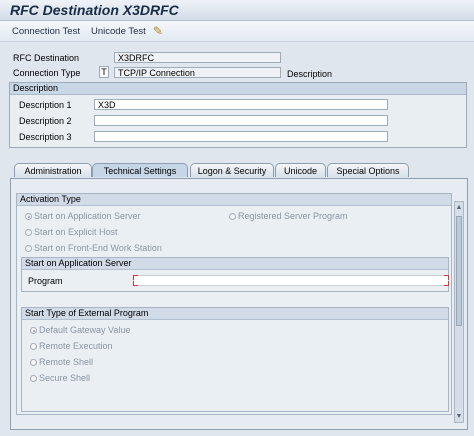 This screenshot has height=436, width=474. Describe the element at coordinates (237, 31) in the screenshot. I see `application-toolbar: Connection Test Unicode Test ✎` at that location.